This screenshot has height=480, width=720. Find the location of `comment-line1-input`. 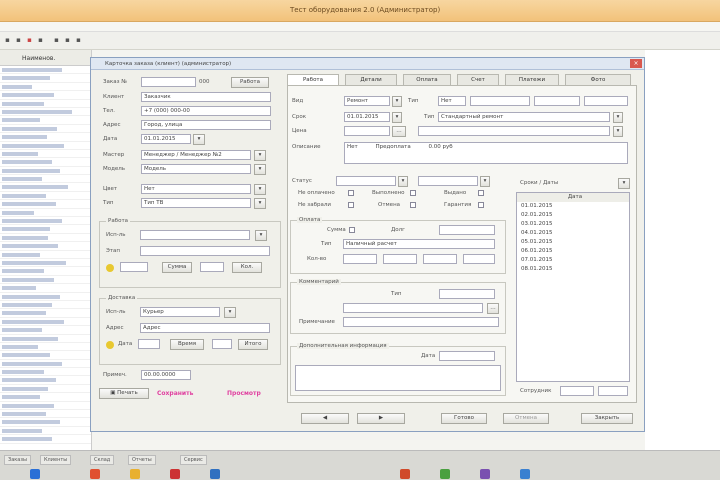

comment-line1-input is located at coordinates (413, 308).